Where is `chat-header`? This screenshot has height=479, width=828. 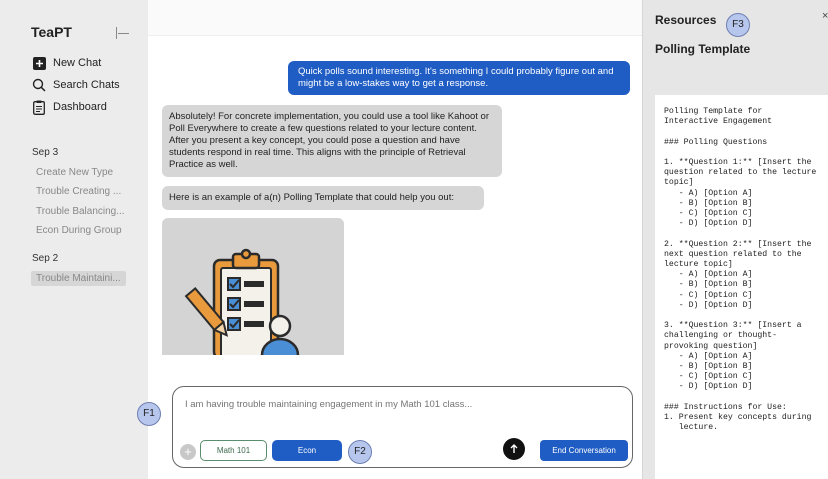 chat-header is located at coordinates (395, 18).